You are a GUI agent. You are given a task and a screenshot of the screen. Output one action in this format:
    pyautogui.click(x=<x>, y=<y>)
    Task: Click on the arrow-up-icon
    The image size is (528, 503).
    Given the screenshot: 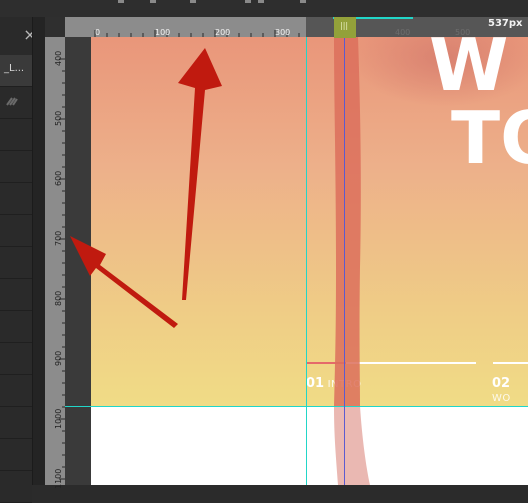 What is the action you would take?
    pyautogui.click(x=200, y=174)
    